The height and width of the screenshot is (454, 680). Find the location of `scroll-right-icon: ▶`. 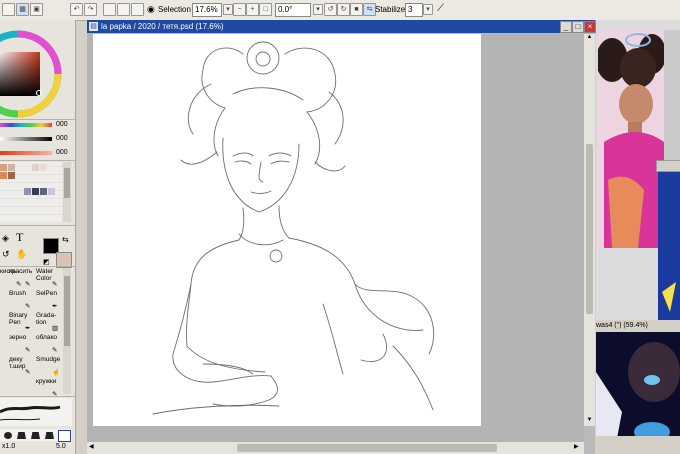

scroll-right-icon: ▶ is located at coordinates (578, 447).